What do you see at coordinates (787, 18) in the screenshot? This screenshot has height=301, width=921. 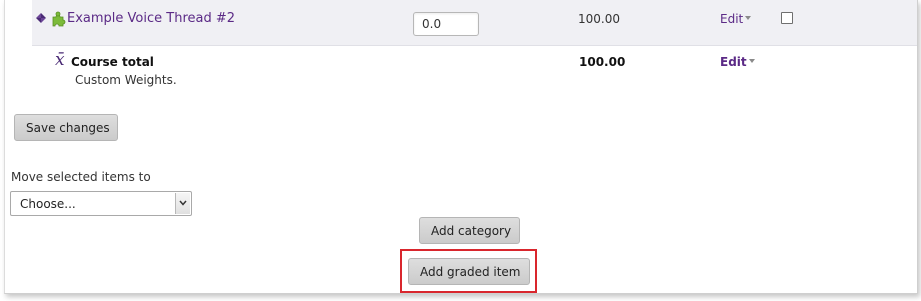 I see `select-item-checkbox` at bounding box center [787, 18].